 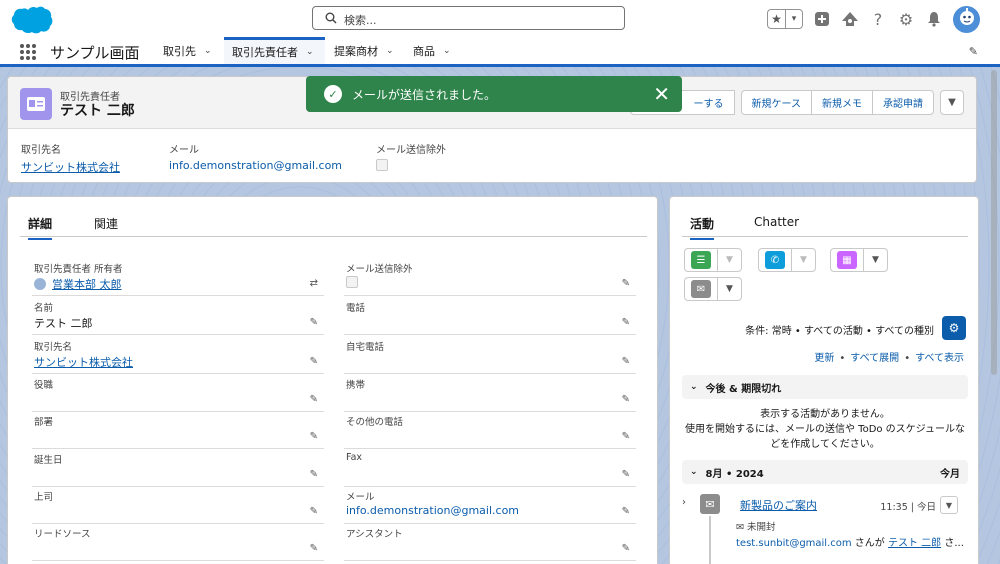 What do you see at coordinates (994, 222) in the screenshot?
I see `page-scrollbar` at bounding box center [994, 222].